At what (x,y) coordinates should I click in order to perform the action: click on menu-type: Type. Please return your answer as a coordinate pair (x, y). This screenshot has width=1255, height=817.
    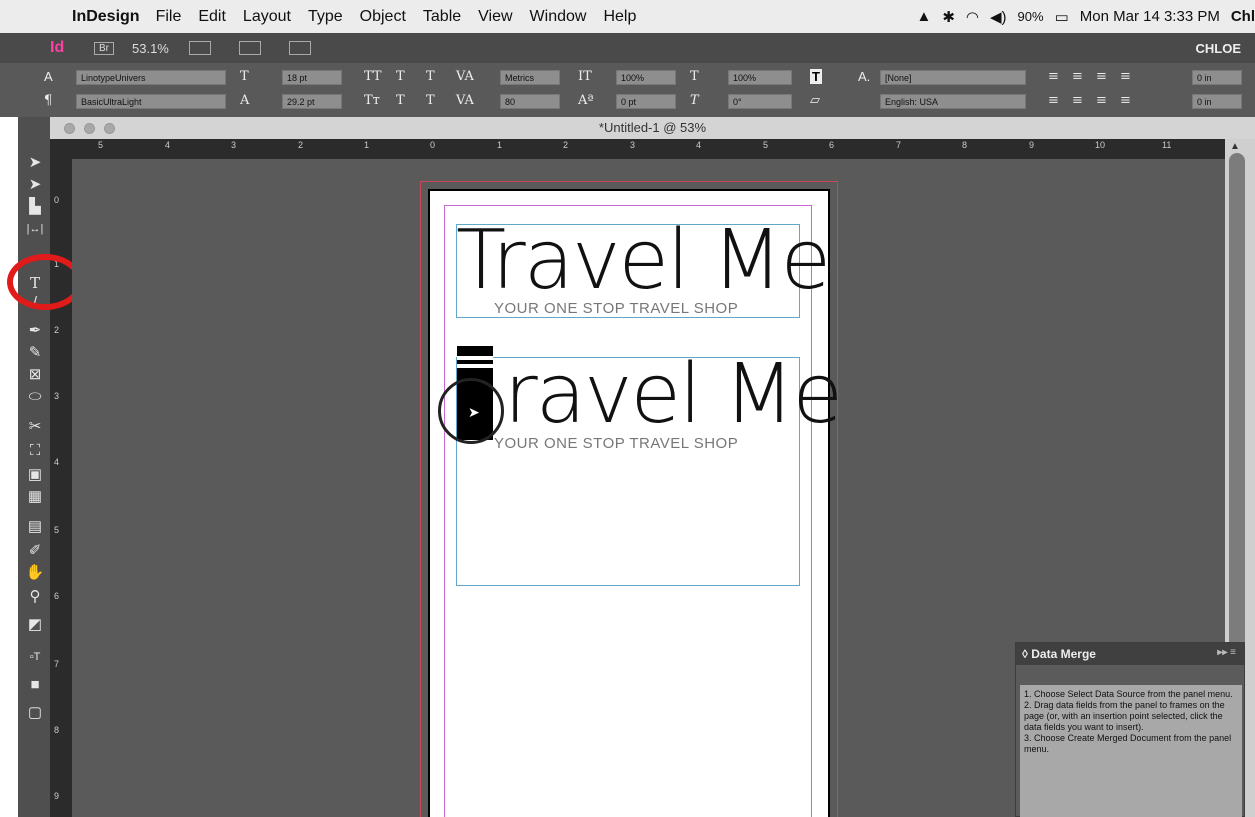
    Looking at the image, I should click on (325, 17).